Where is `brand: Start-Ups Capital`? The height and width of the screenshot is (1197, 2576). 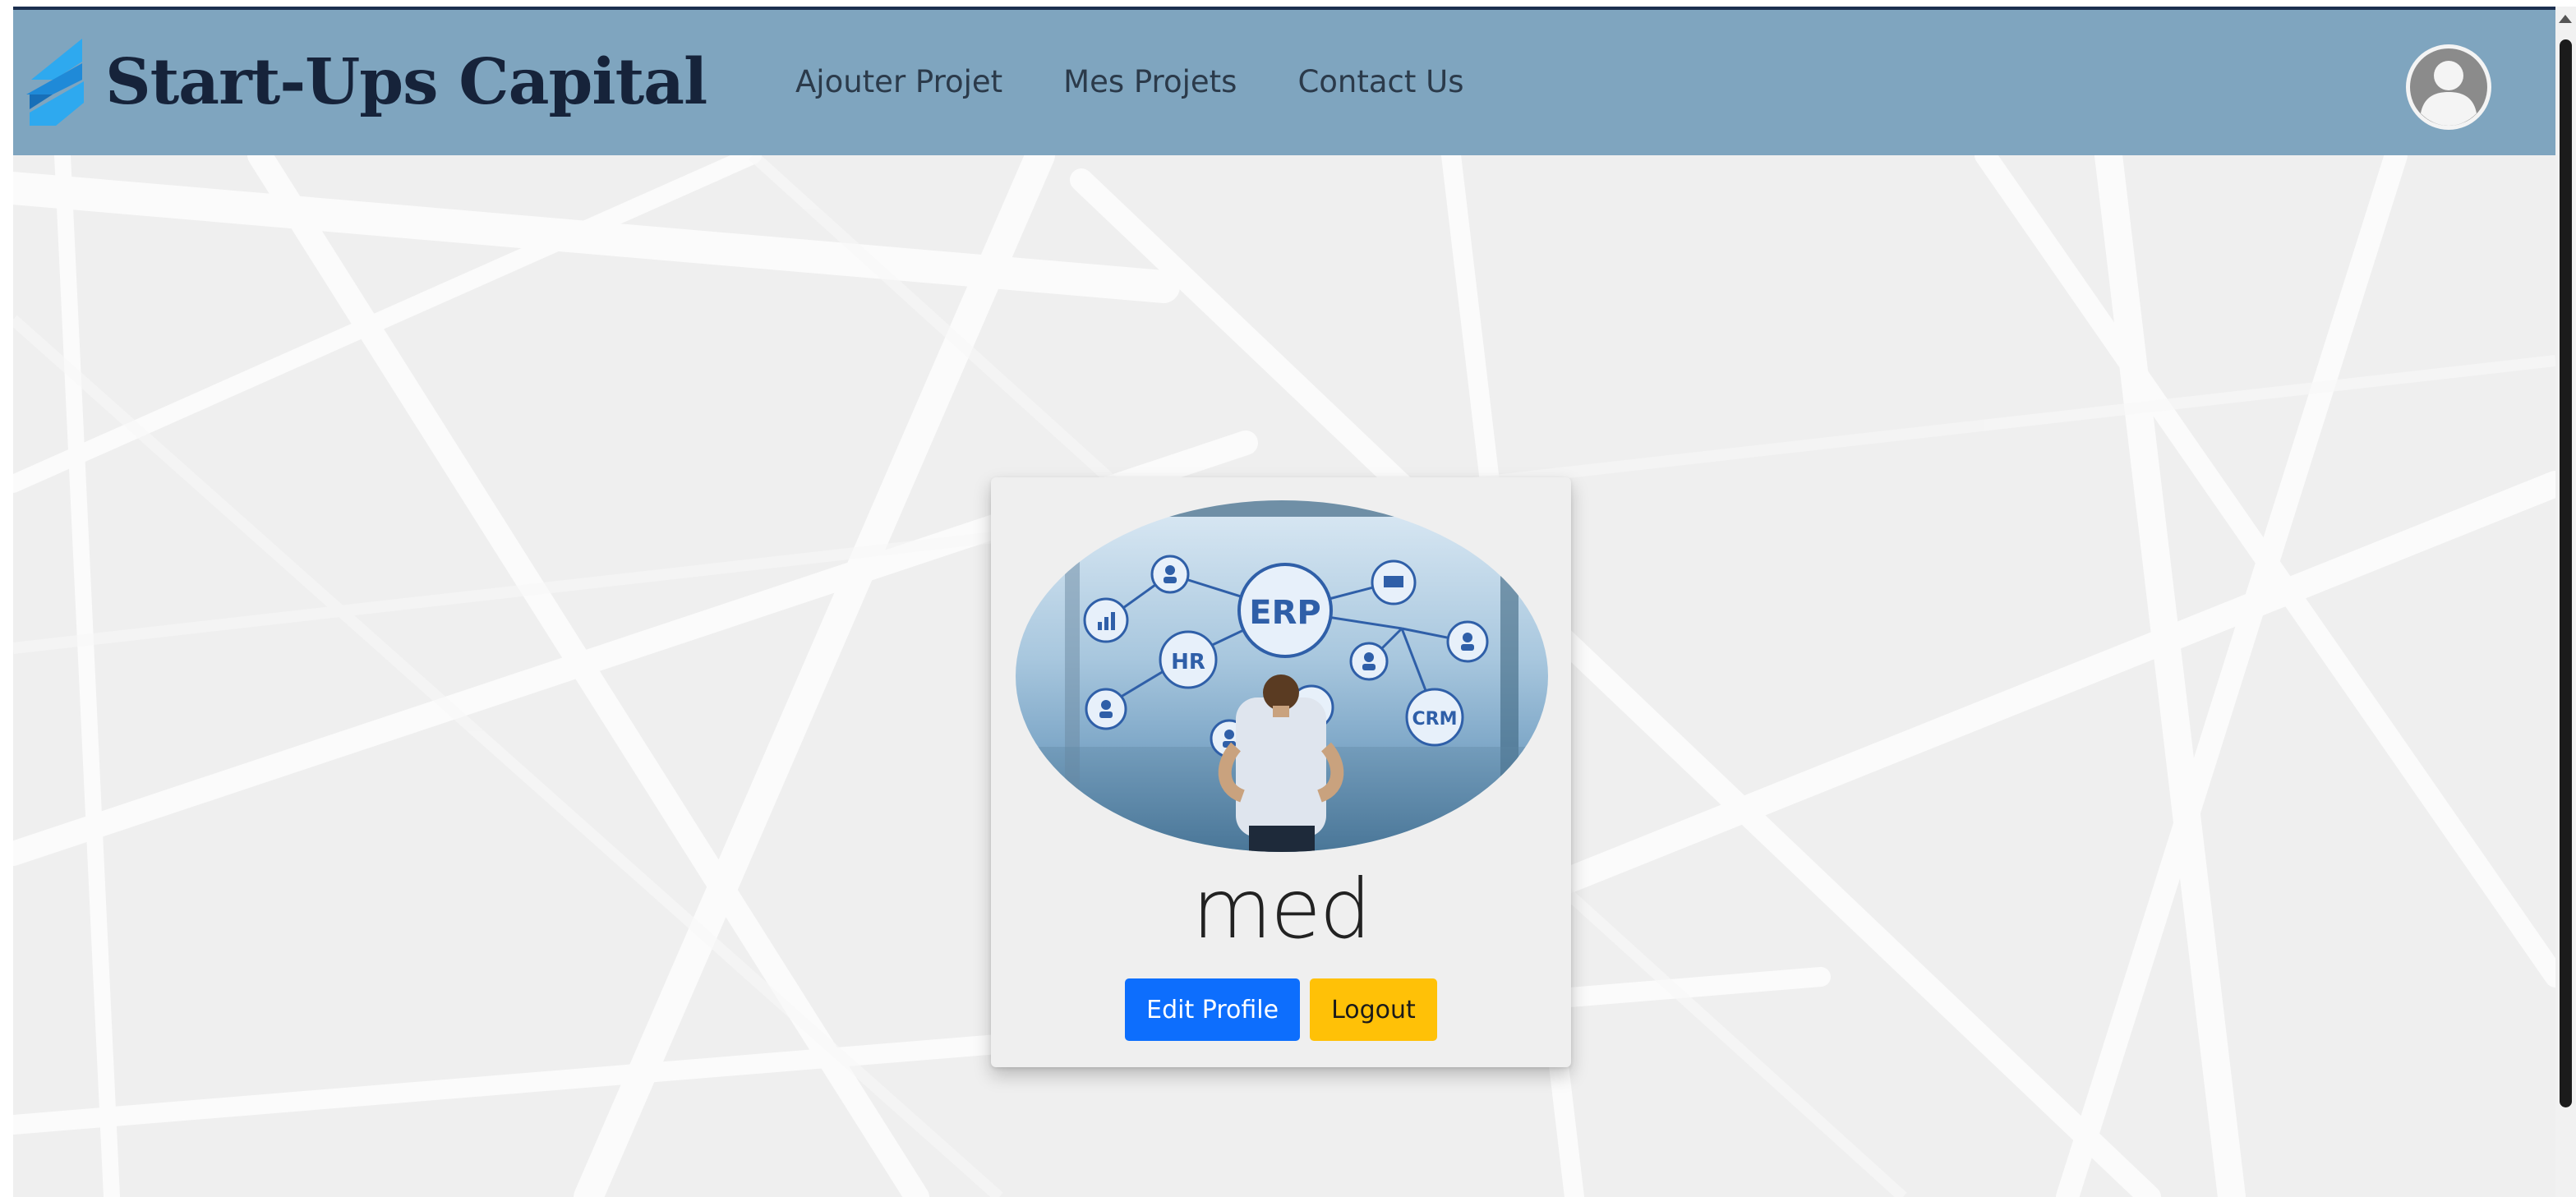
brand: Start-Ups Capital is located at coordinates (366, 82).